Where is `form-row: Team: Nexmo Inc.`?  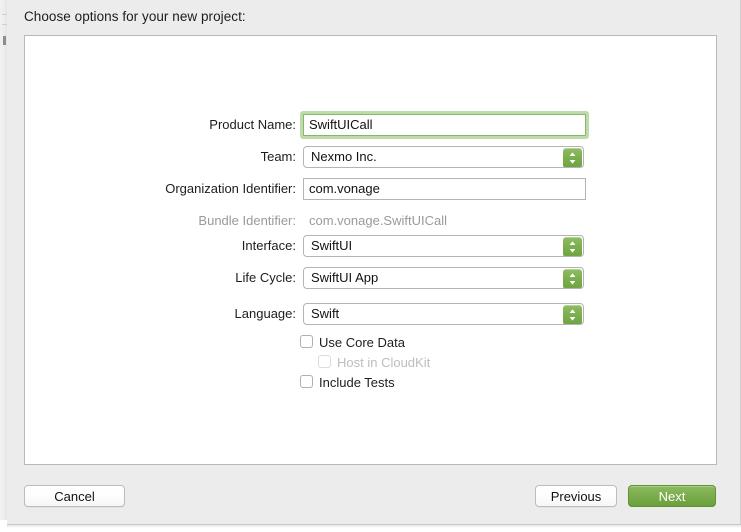 form-row: Team: Nexmo Inc. is located at coordinates (371, 157).